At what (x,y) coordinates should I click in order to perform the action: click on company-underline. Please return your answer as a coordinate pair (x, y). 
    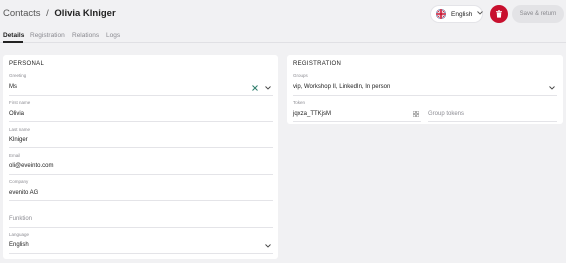
    Looking at the image, I should click on (141, 200).